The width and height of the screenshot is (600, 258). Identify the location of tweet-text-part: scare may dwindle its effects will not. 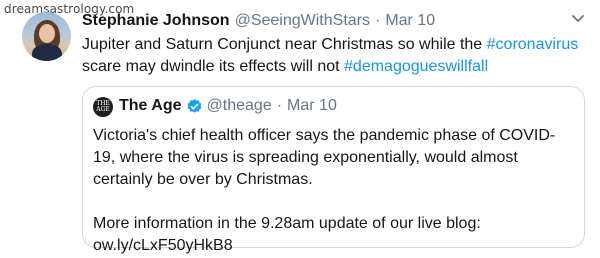
(213, 66).